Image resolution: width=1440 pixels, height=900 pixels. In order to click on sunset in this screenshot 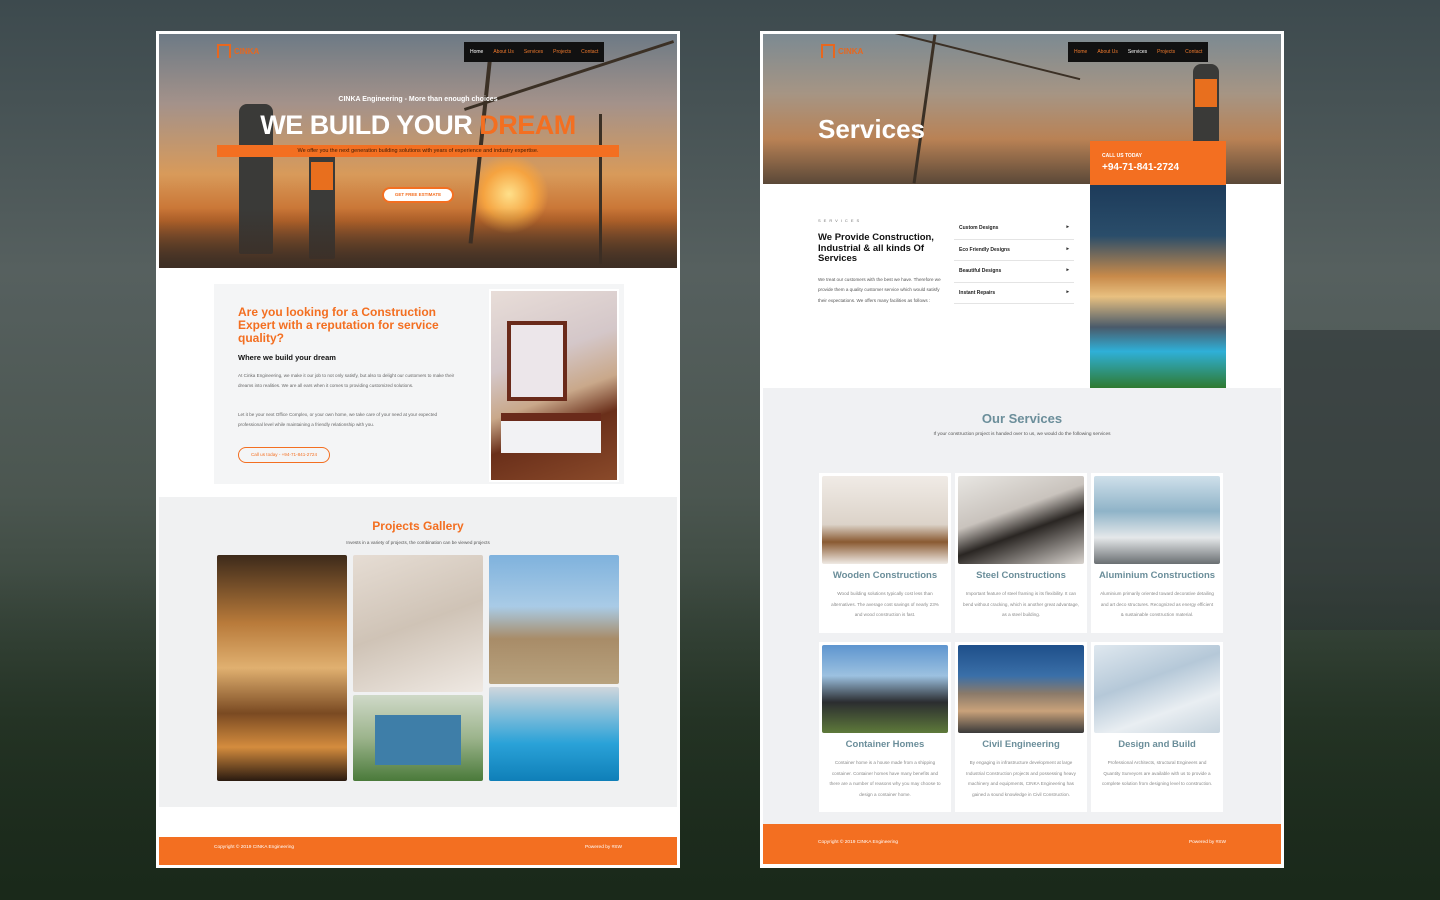, I will do `click(509, 194)`.